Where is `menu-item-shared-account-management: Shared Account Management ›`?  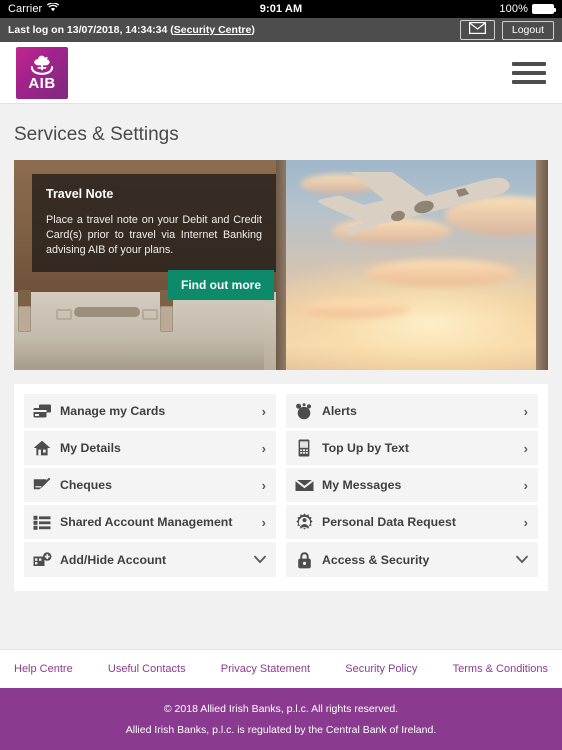
menu-item-shared-account-management: Shared Account Management › is located at coordinates (150, 522).